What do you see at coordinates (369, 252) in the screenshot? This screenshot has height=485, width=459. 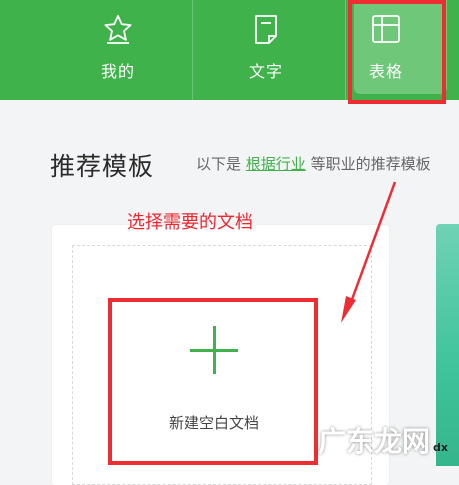 I see `annotation-arrow-icon` at bounding box center [369, 252].